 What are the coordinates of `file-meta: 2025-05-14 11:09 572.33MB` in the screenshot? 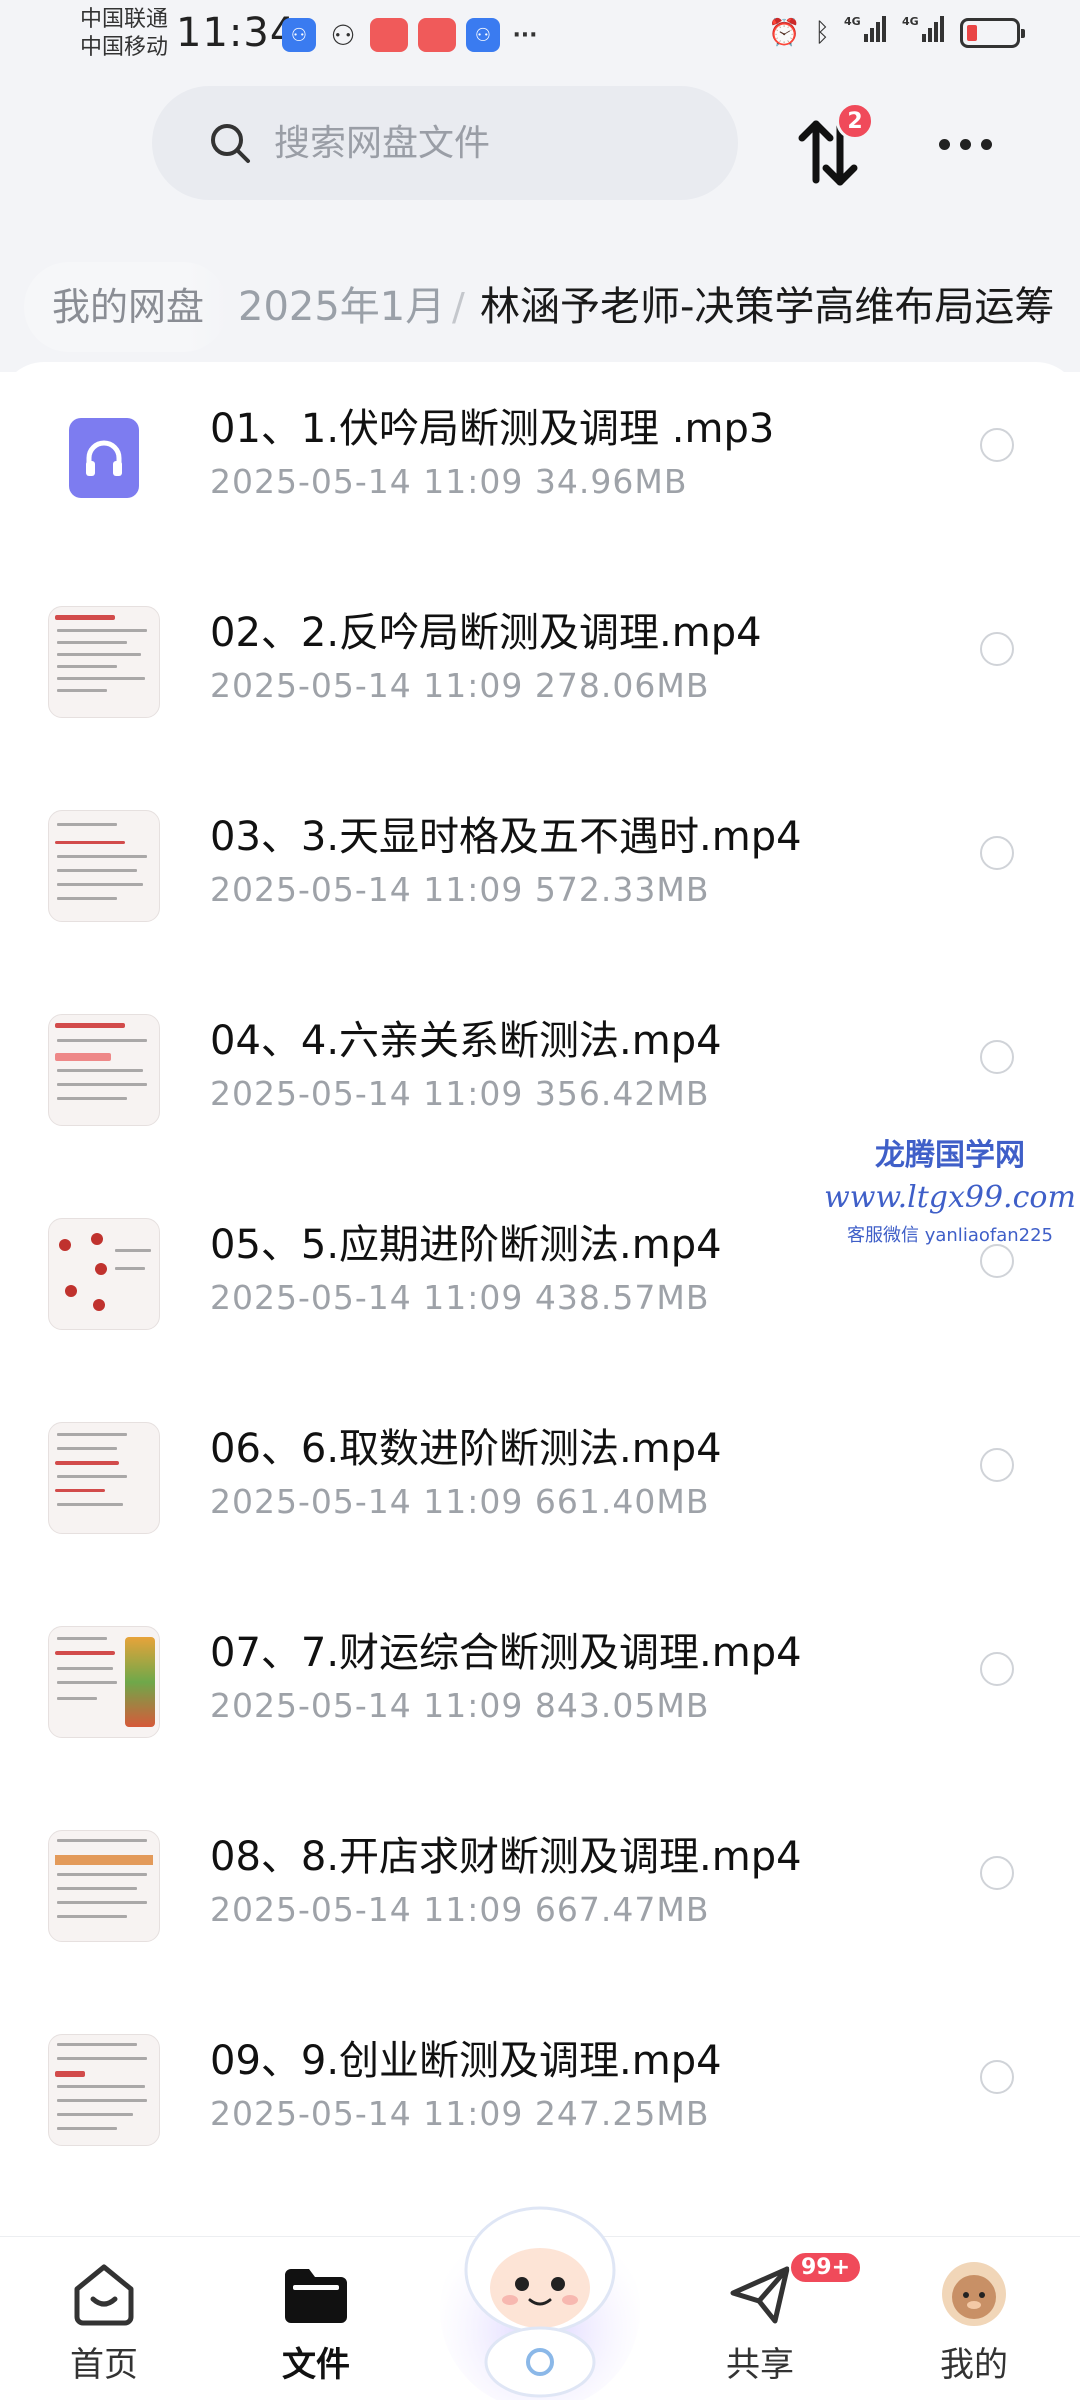 It's located at (459, 889).